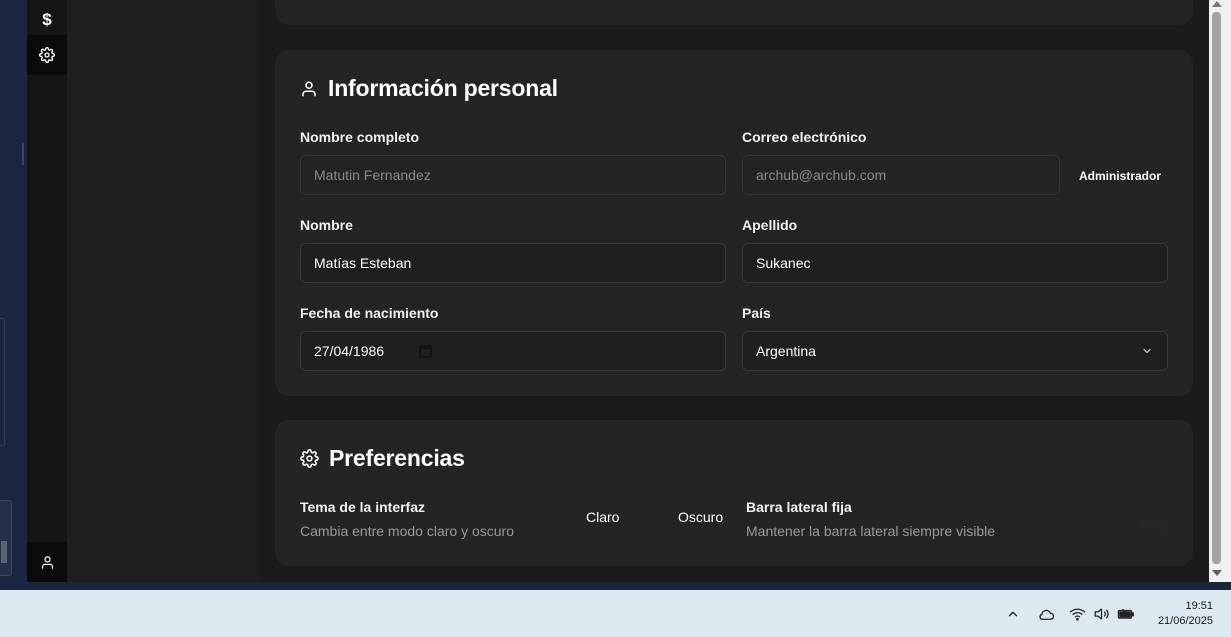 The image size is (1231, 637). Describe the element at coordinates (47, 291) in the screenshot. I see `icon-rail: $` at that location.